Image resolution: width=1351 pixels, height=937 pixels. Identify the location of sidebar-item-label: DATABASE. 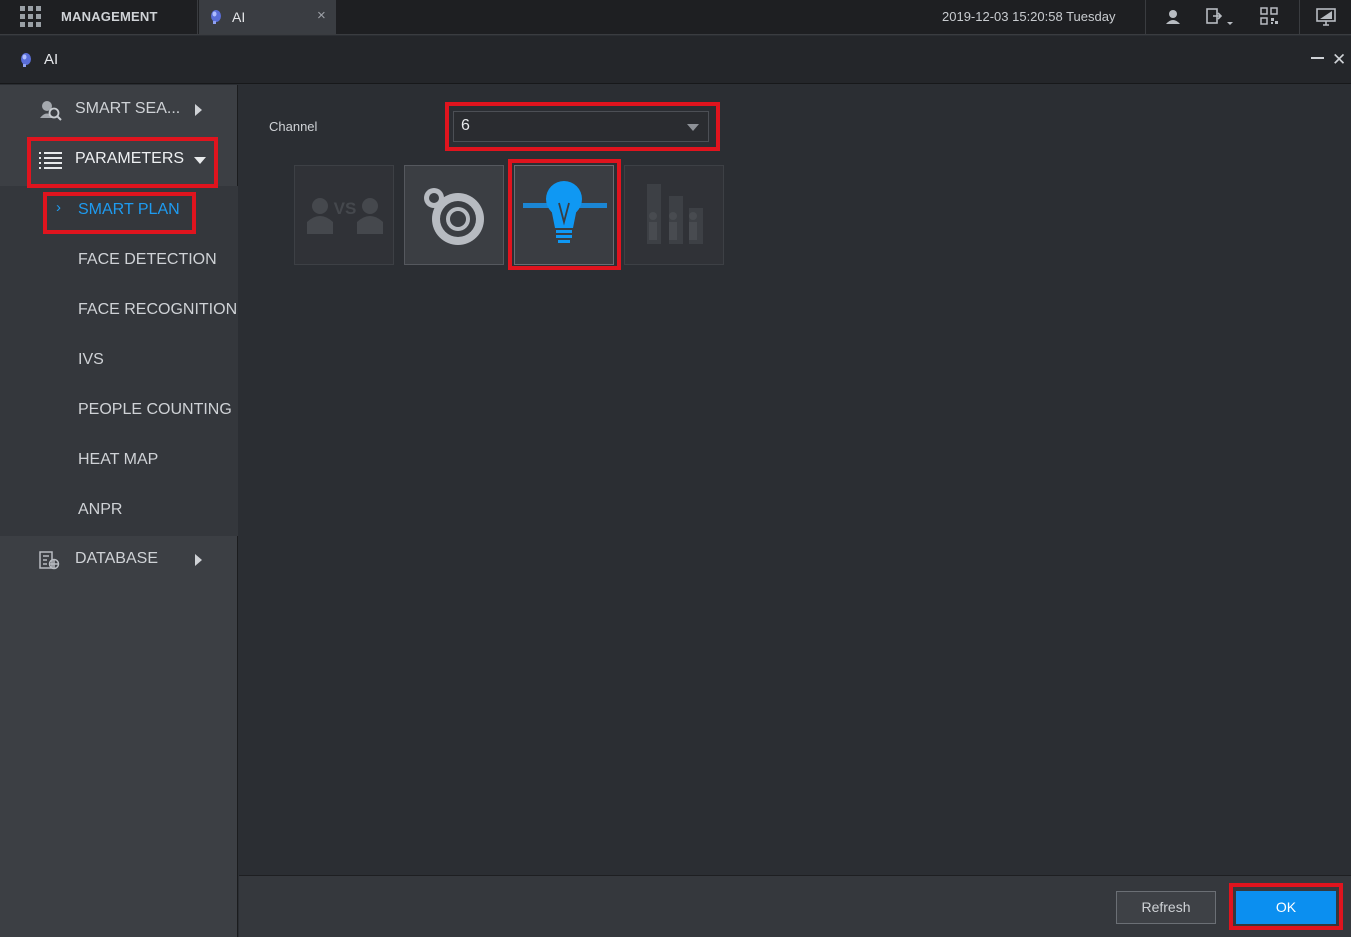
(116, 558).